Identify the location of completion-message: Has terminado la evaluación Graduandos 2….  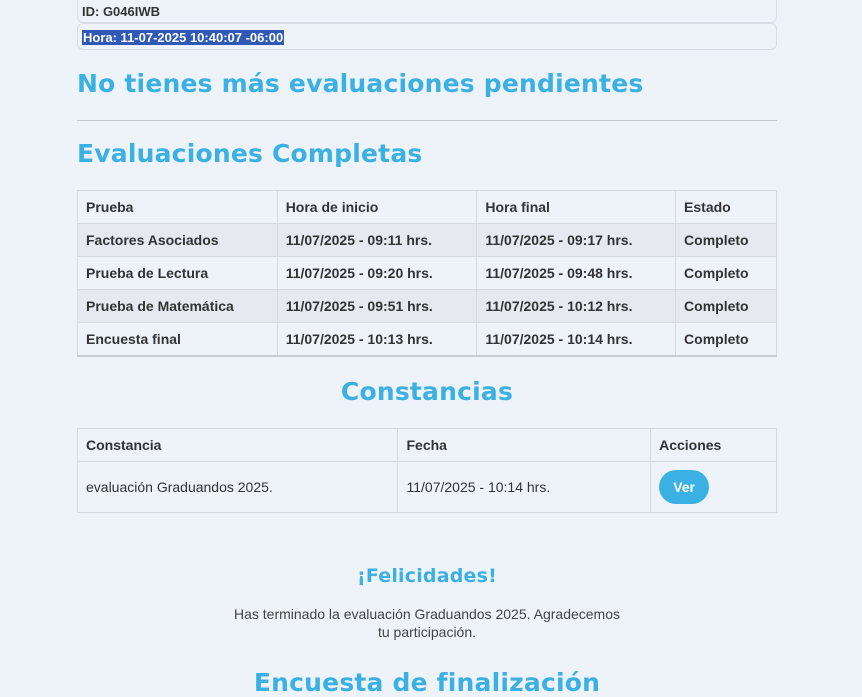
(427, 623).